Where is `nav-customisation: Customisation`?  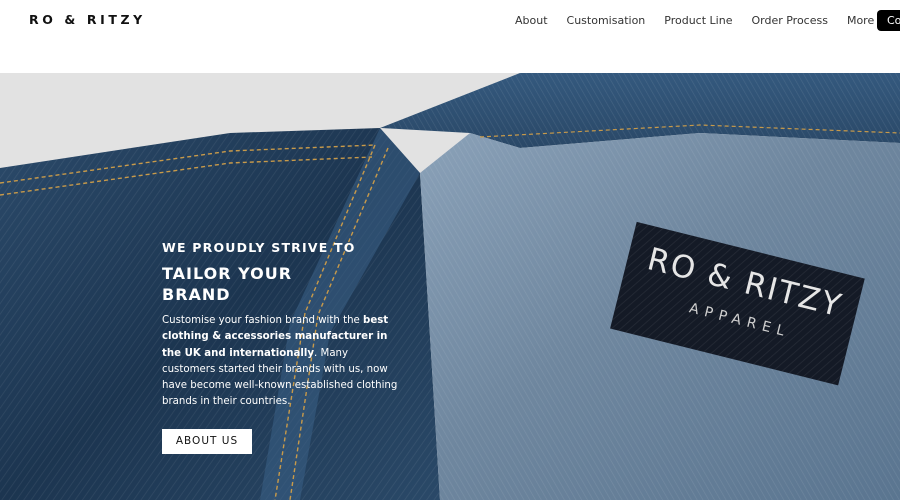 nav-customisation: Customisation is located at coordinates (606, 20).